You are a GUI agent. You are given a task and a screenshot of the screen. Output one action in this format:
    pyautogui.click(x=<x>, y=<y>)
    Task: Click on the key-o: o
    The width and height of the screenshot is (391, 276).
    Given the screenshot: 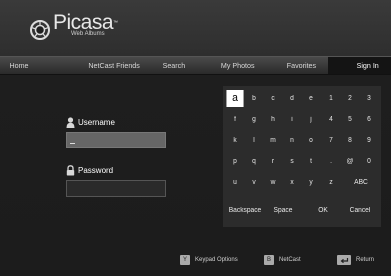 What is the action you would take?
    pyautogui.click(x=310, y=140)
    